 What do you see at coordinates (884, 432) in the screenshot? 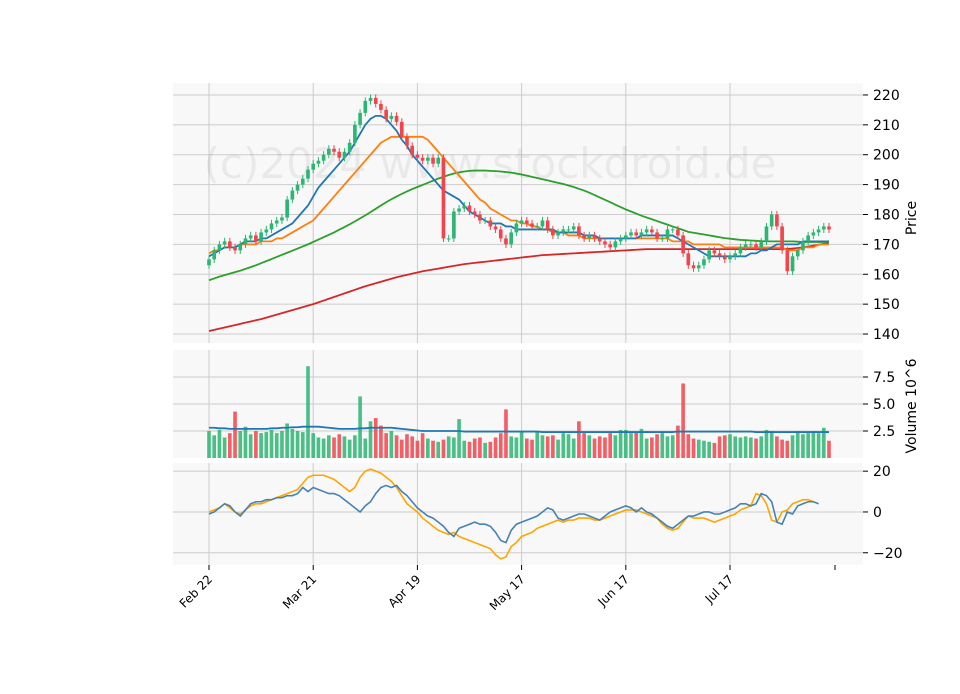
I see `volume-tick-label: 2.5` at bounding box center [884, 432].